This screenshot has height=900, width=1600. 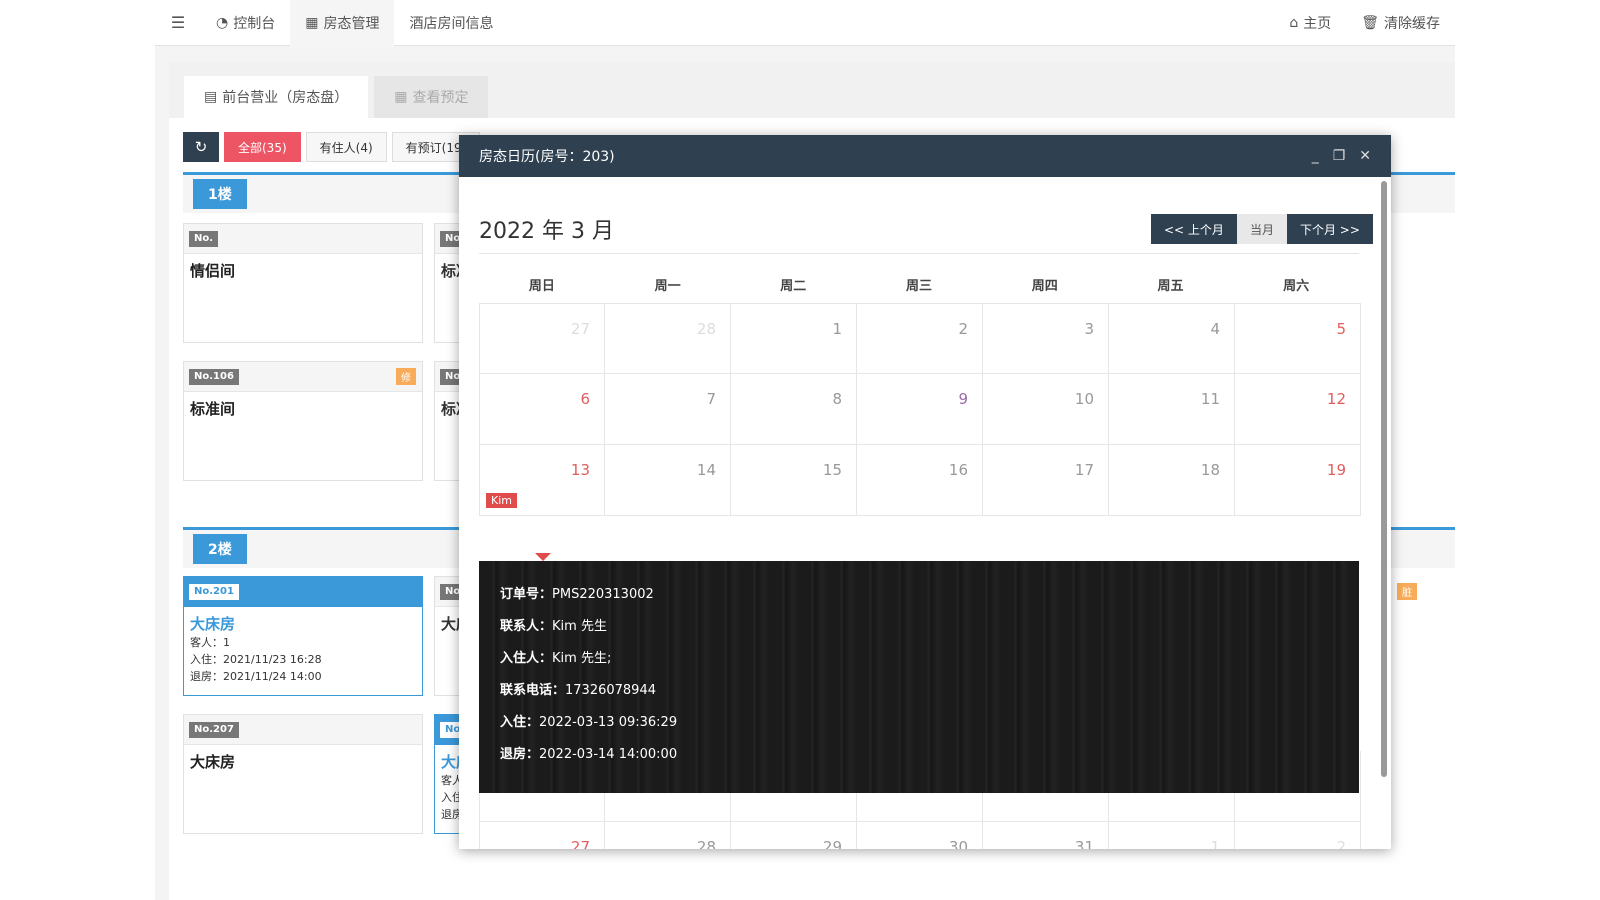 What do you see at coordinates (920, 480) in the screenshot?
I see `calendar-day-cell: 16` at bounding box center [920, 480].